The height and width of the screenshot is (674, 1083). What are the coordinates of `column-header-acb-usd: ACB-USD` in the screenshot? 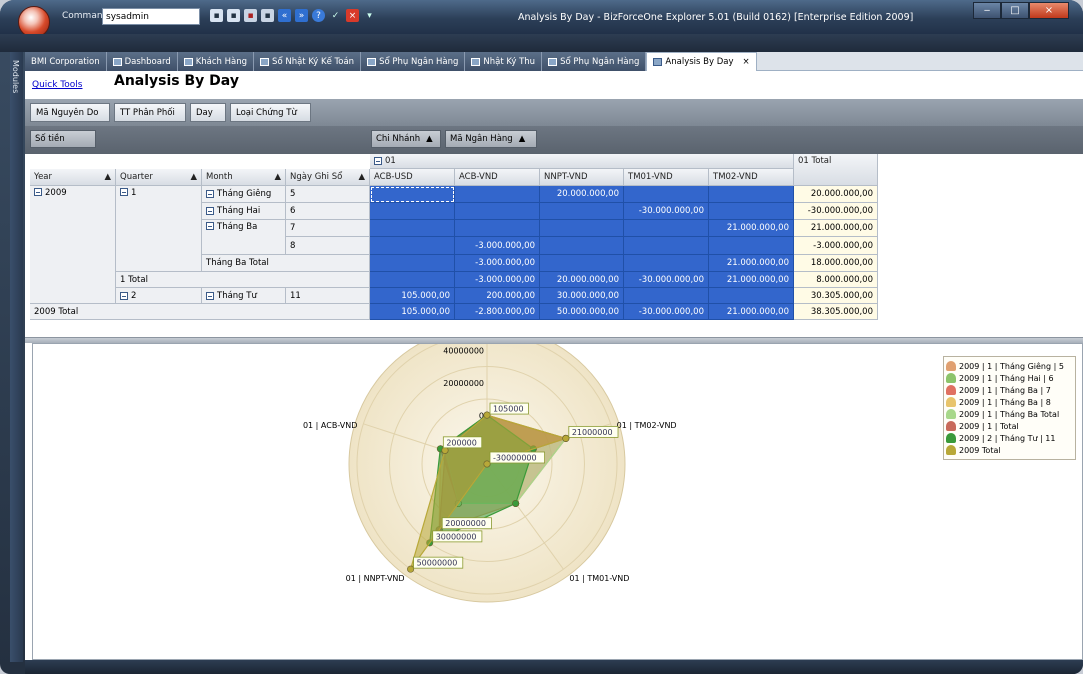 It's located at (412, 177).